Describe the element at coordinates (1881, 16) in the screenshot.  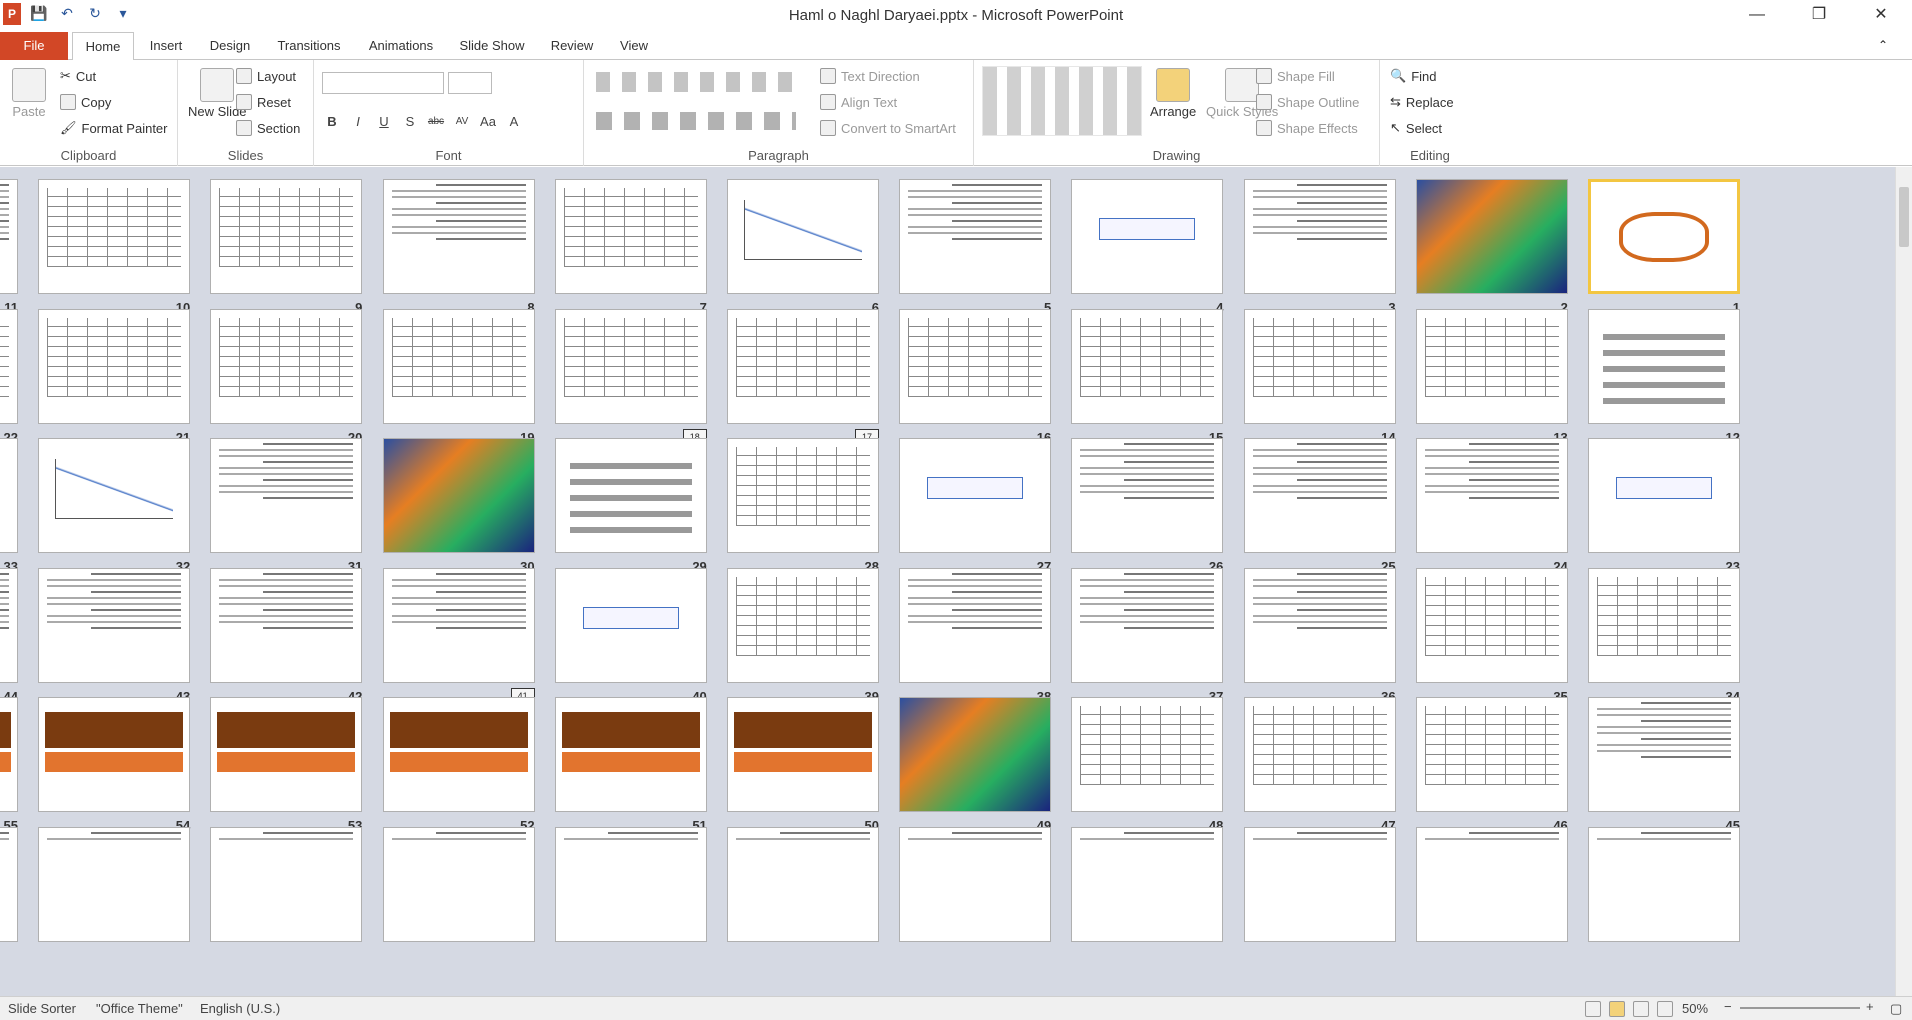
I see `close-icon: ✕` at that location.